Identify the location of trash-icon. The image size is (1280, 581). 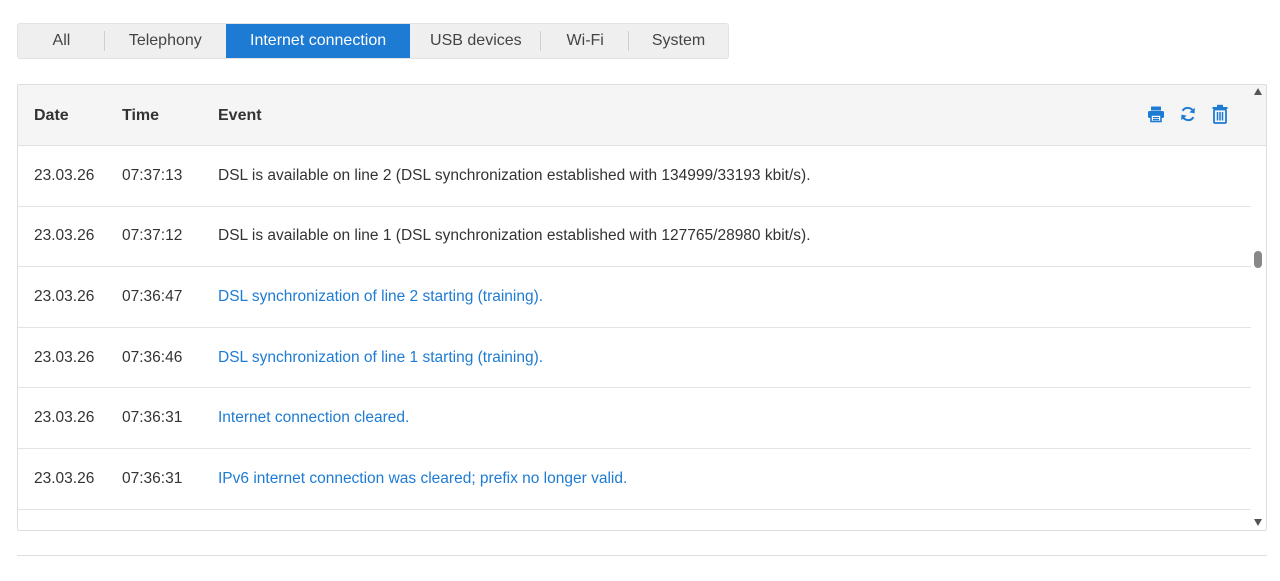
(1220, 114).